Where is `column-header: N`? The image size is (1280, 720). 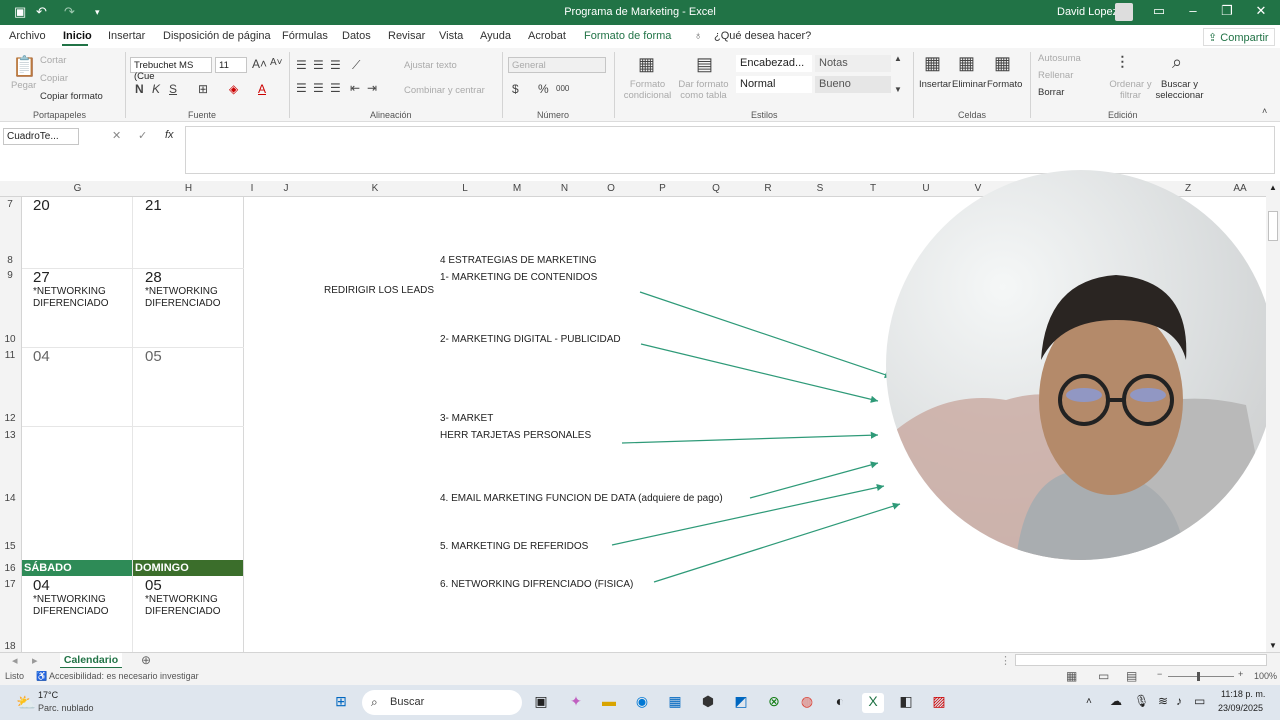
column-header: N is located at coordinates (564, 188).